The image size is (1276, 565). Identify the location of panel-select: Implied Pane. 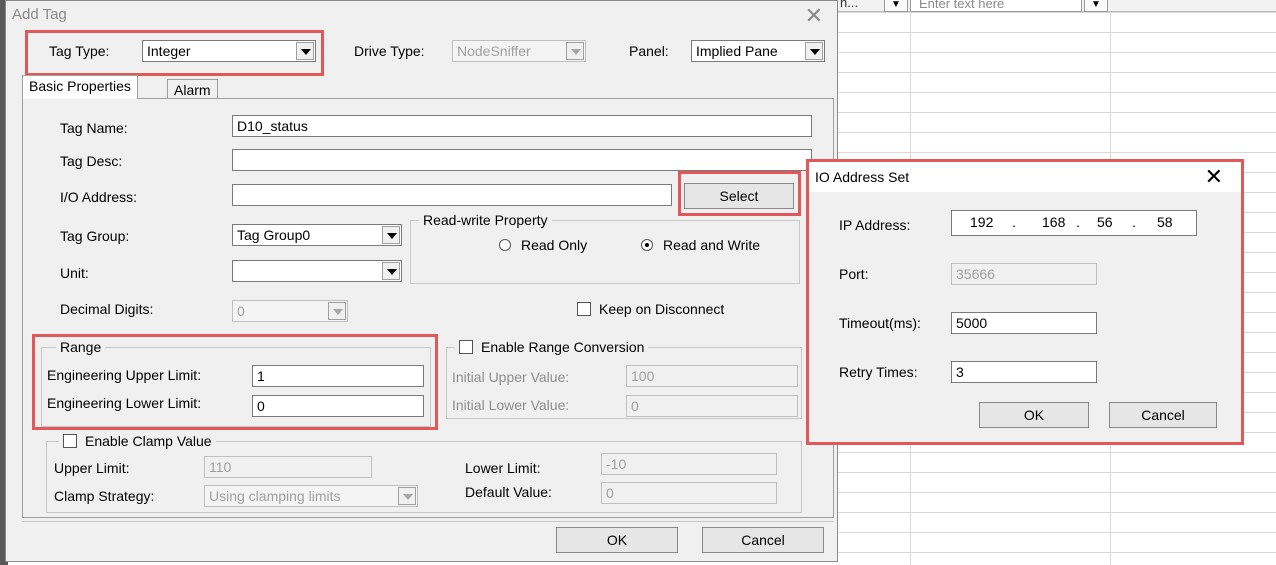
(758, 51).